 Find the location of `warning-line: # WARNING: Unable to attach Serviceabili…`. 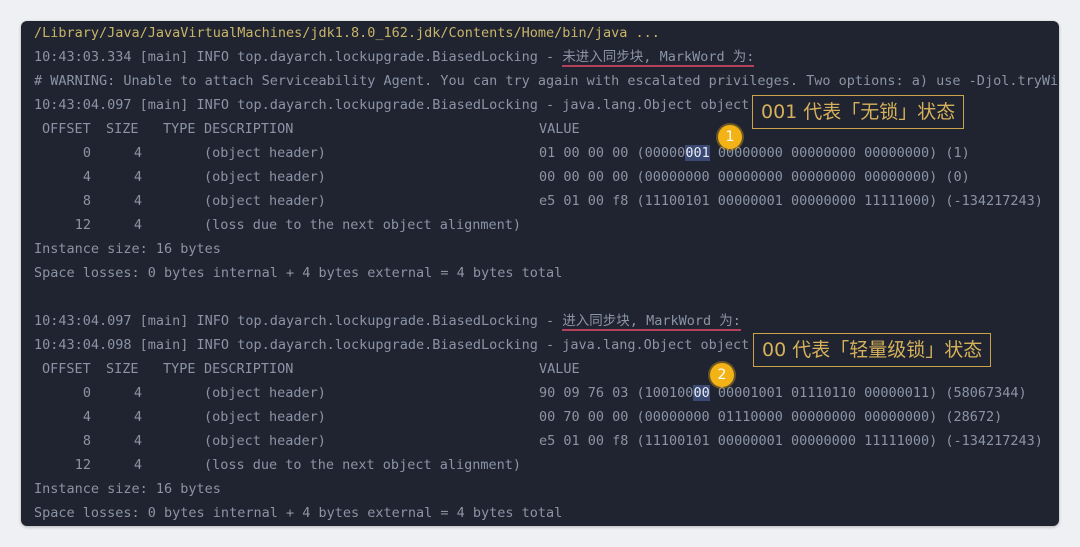

warning-line: # WARNING: Unable to attach Serviceabili… is located at coordinates (546, 81).